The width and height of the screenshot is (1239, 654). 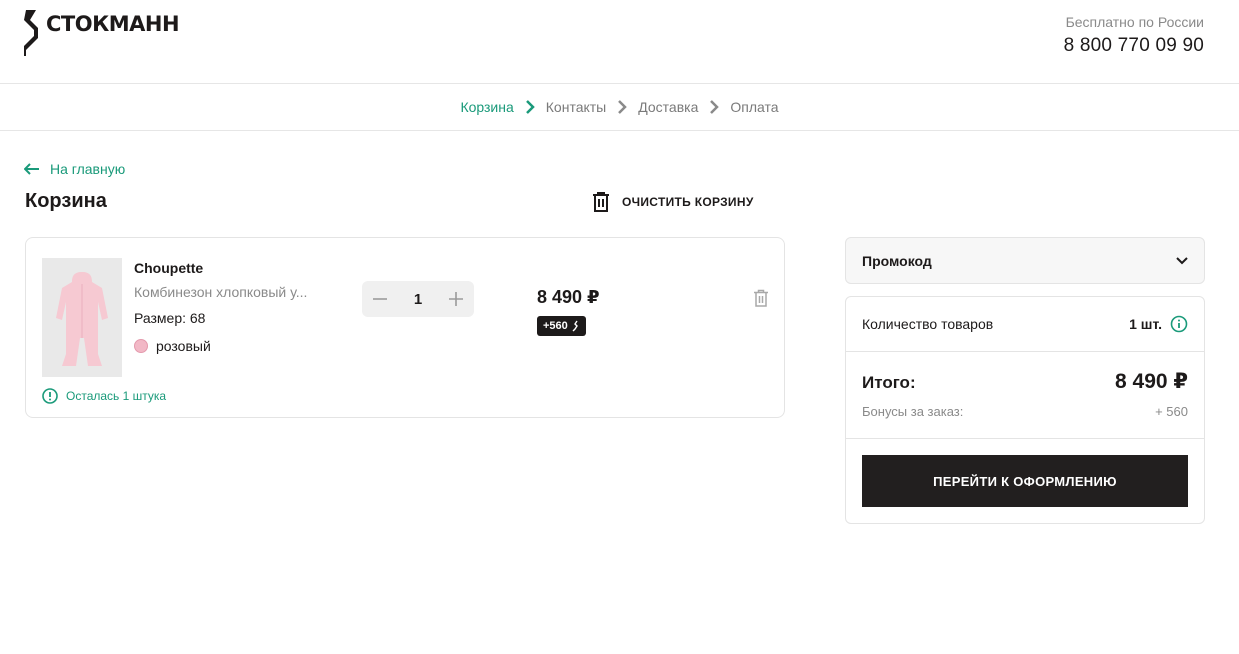 I want to click on page-title: Корзина, so click(x=66, y=201).